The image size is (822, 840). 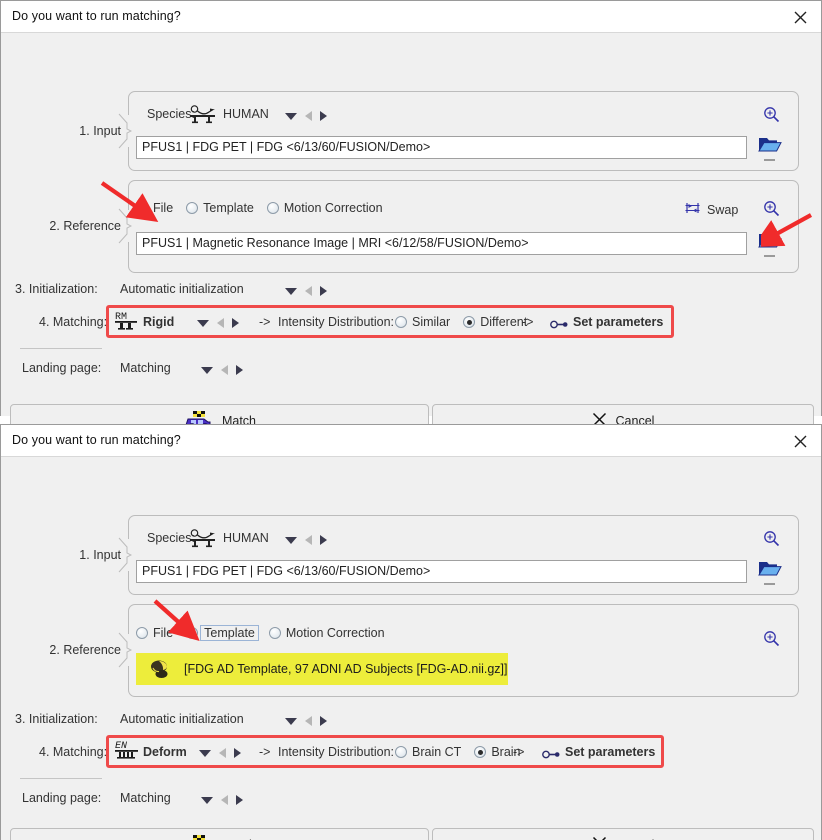 What do you see at coordinates (411, 441) in the screenshot?
I see `dialog-titlebar: Do you want to run matching?` at bounding box center [411, 441].